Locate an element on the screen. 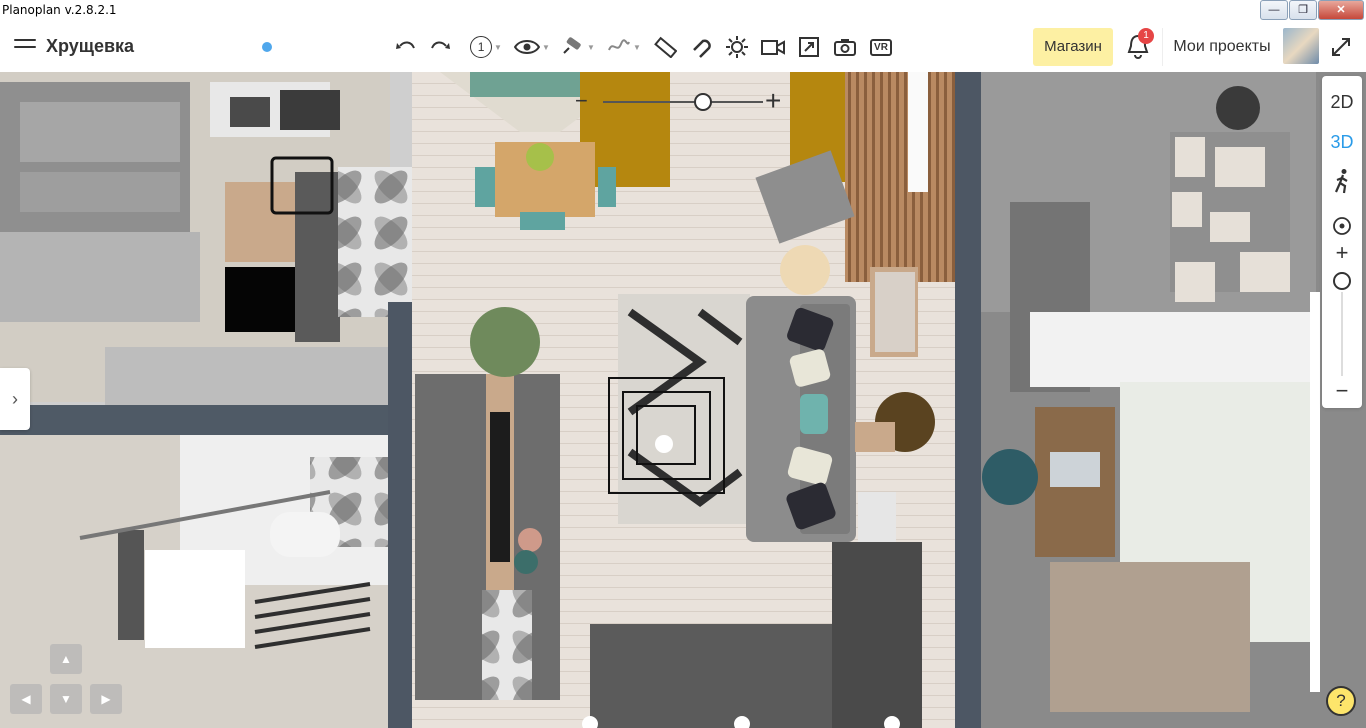 Image resolution: width=1366 pixels, height=728 pixels. sidebar-expand-button: › is located at coordinates (15, 399).